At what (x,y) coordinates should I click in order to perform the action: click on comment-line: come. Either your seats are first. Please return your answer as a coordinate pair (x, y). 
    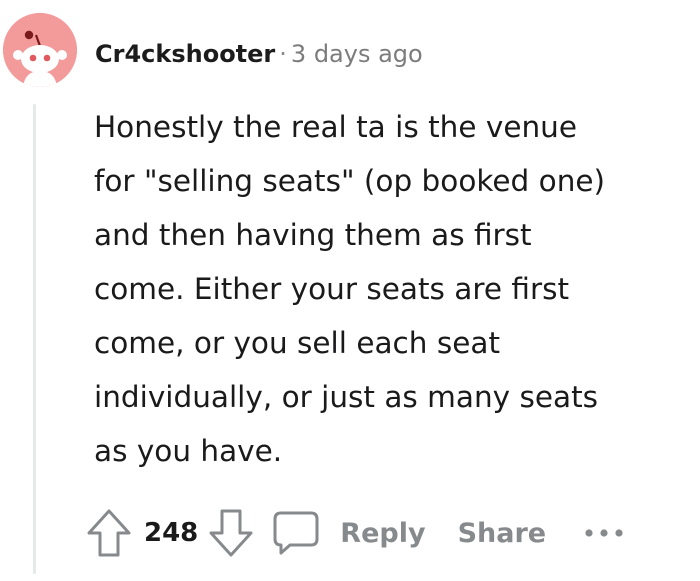
    Looking at the image, I should click on (332, 289).